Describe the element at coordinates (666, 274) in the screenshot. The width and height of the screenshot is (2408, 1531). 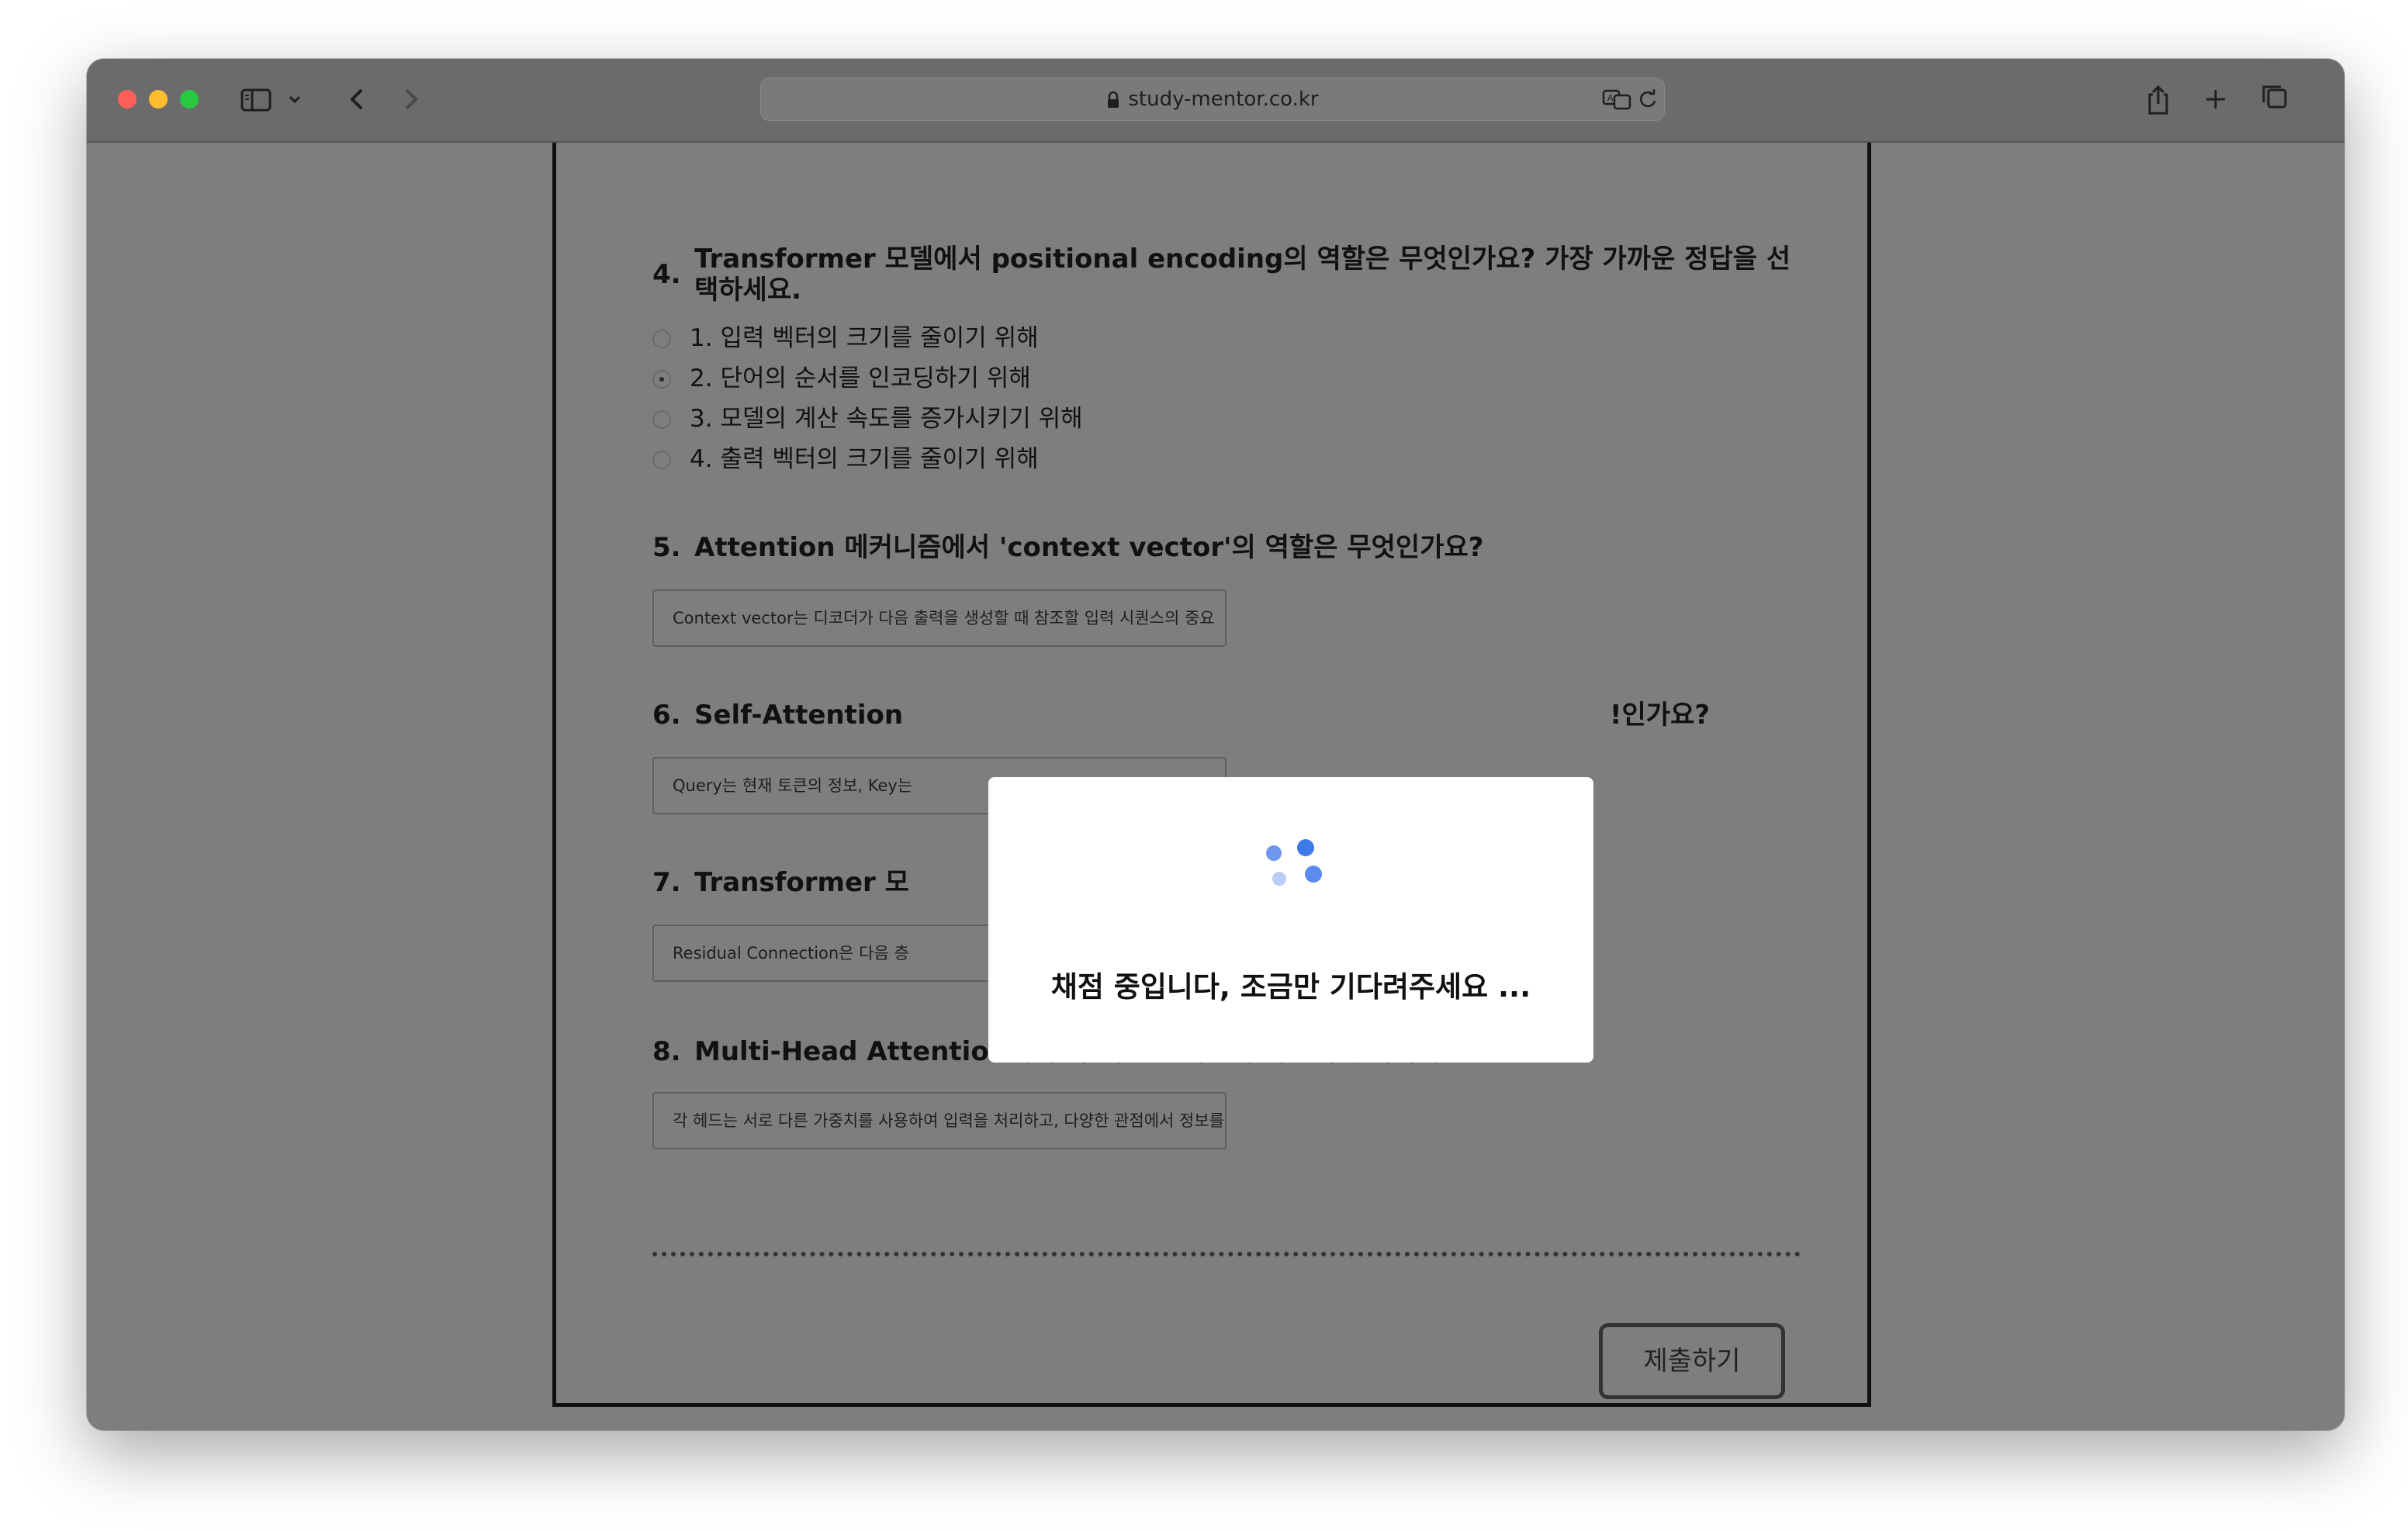
I see `question-number: 4.` at that location.